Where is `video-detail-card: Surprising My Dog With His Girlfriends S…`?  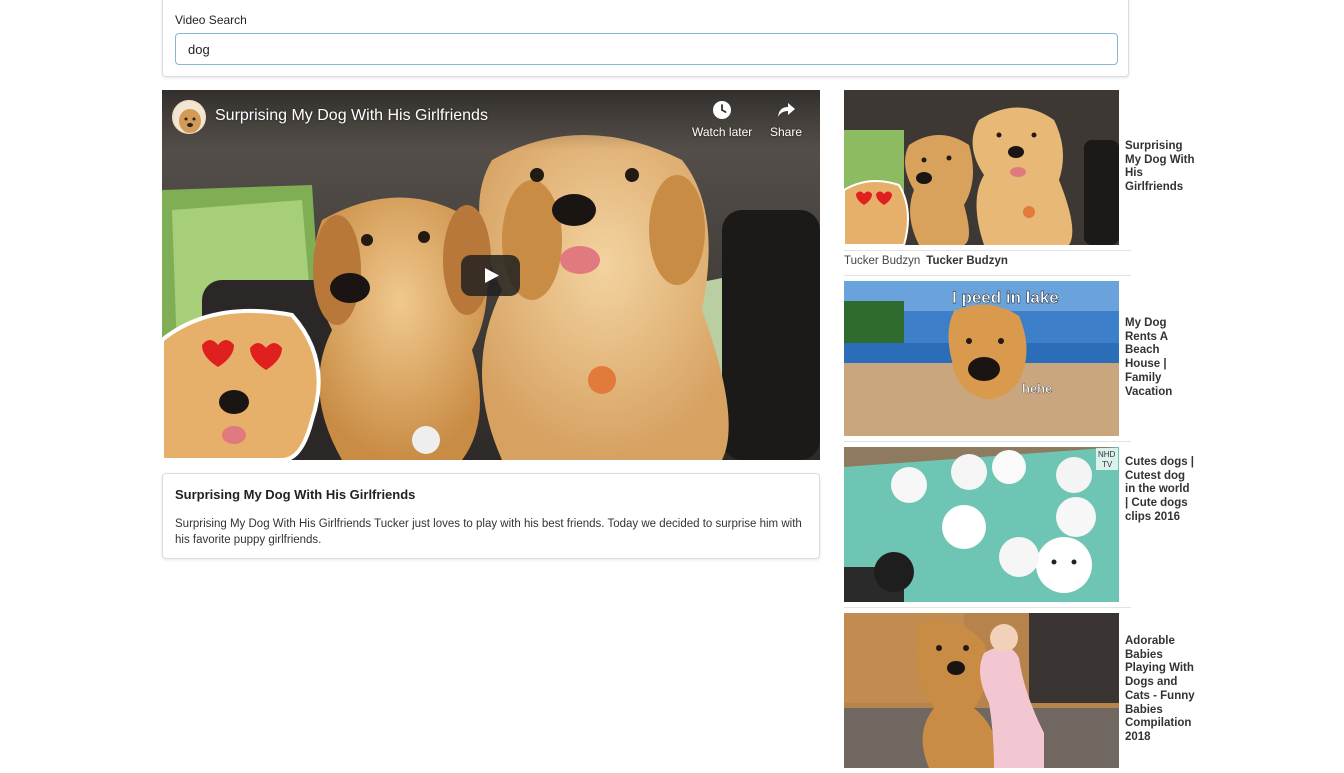 video-detail-card: Surprising My Dog With His Girlfriends S… is located at coordinates (491, 516).